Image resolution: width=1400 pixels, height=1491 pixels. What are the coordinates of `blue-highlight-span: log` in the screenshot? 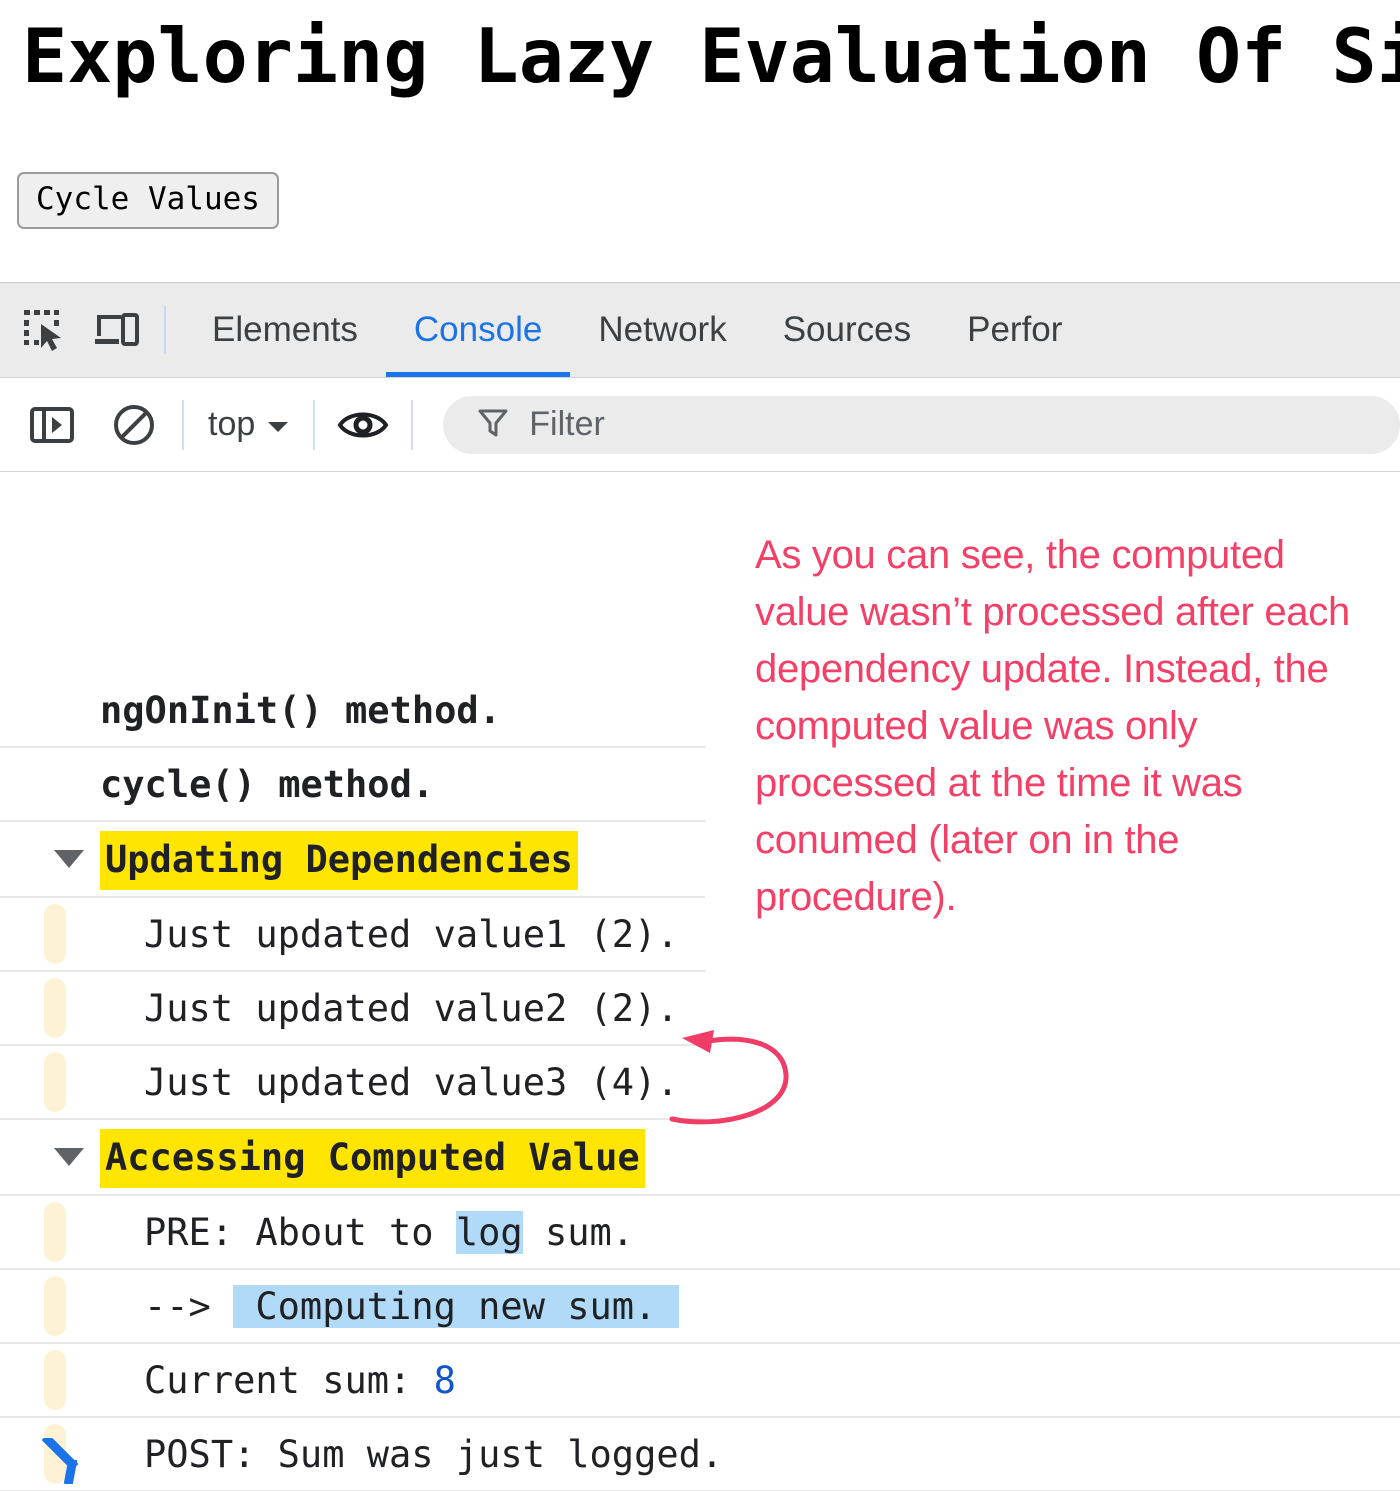 It's located at (489, 1232).